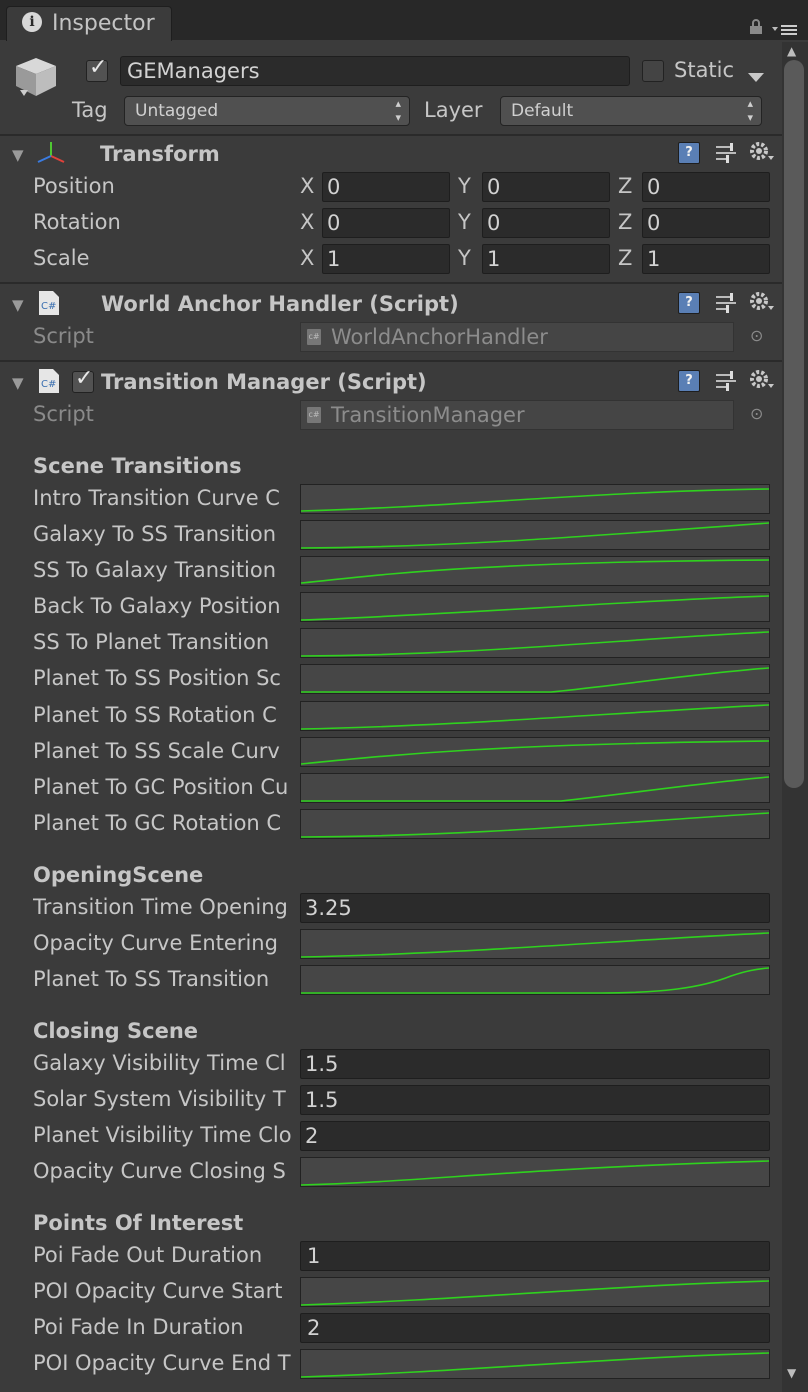  I want to click on galaxy-visibility-field: 1.5, so click(535, 1064).